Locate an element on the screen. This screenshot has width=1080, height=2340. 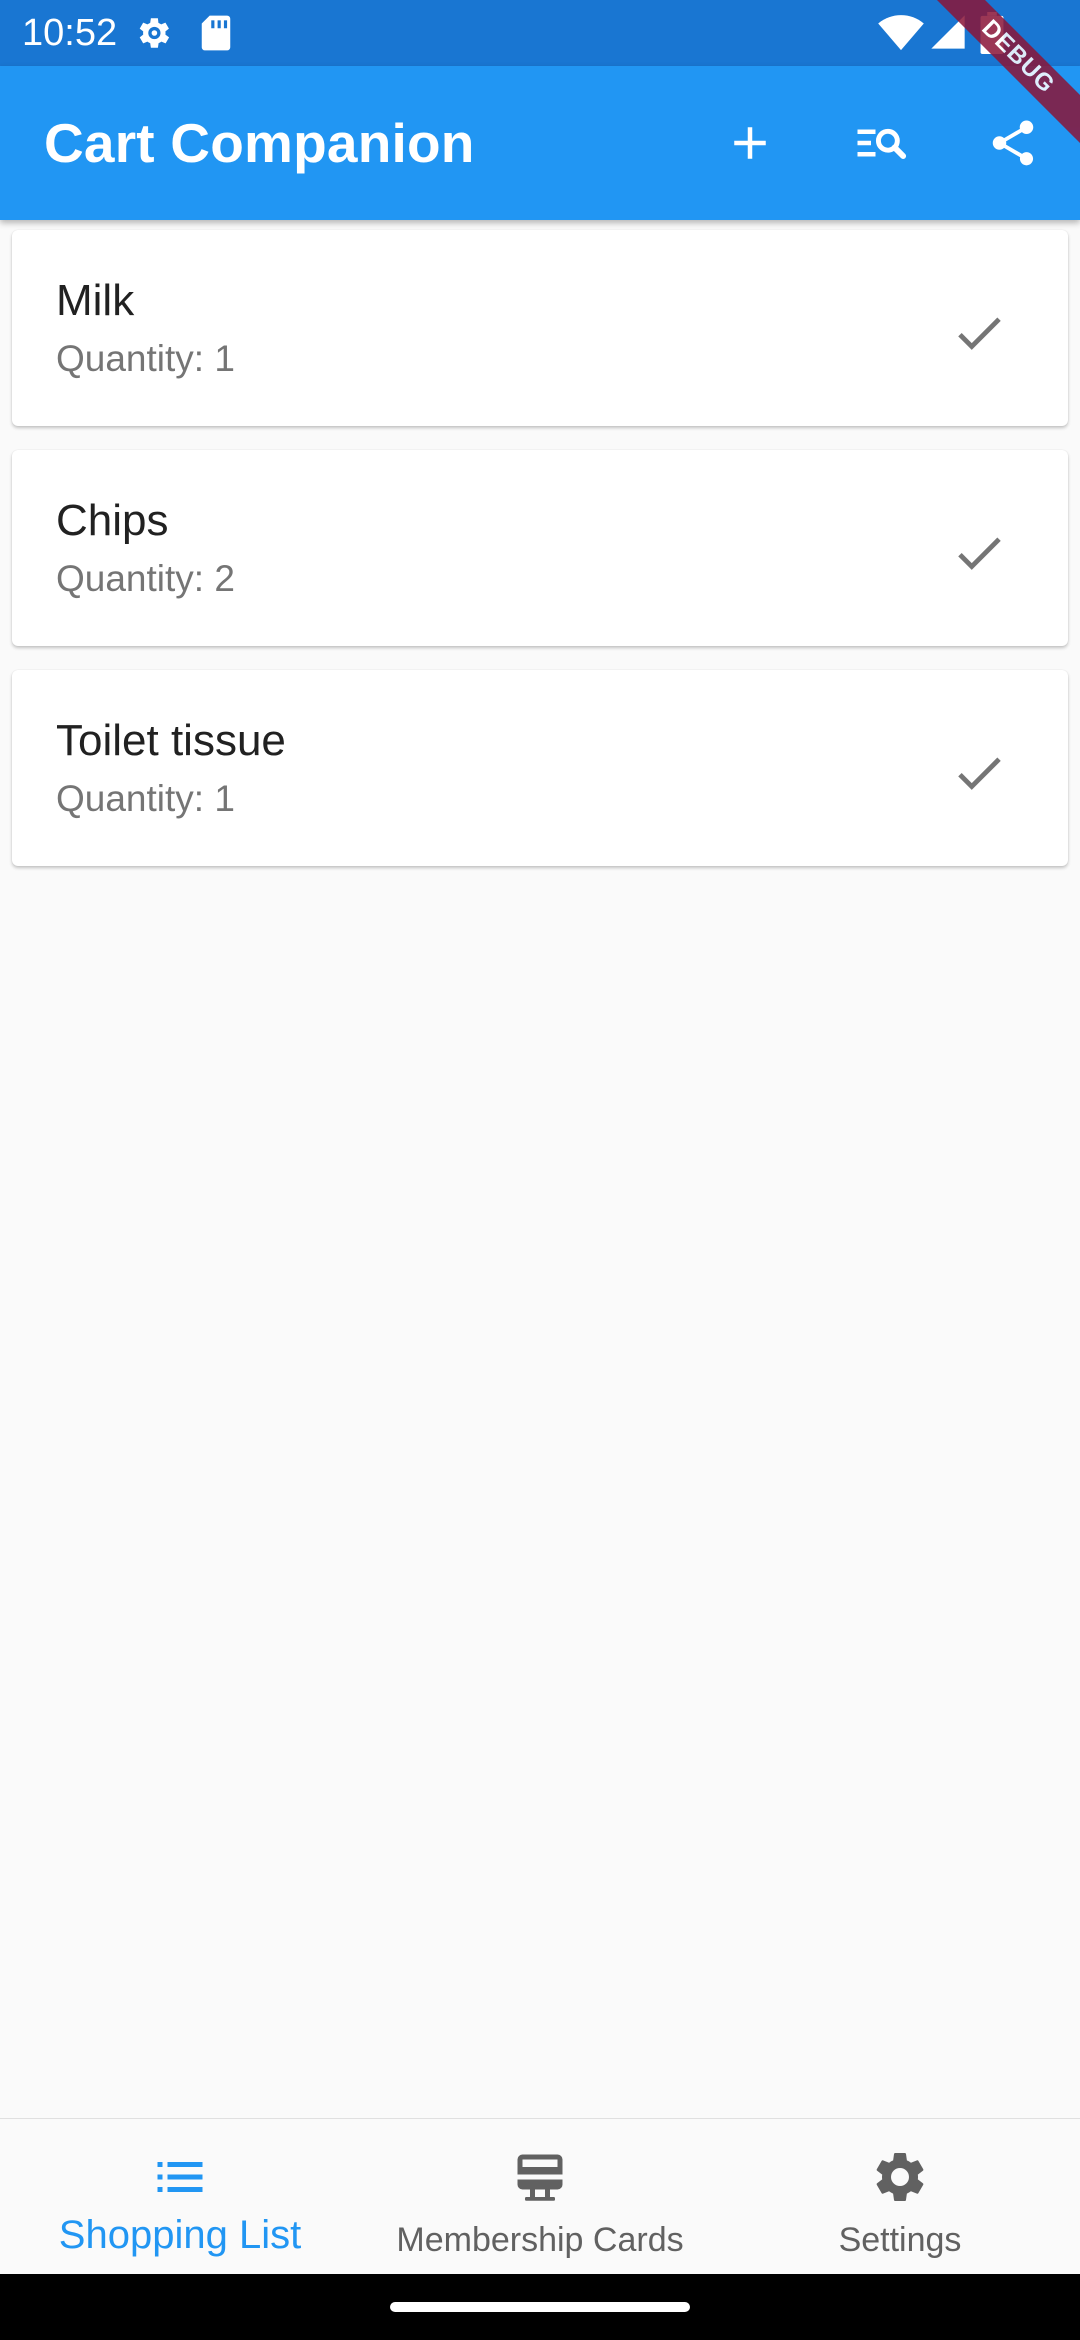
app-title: Cart Companion is located at coordinates (259, 143).